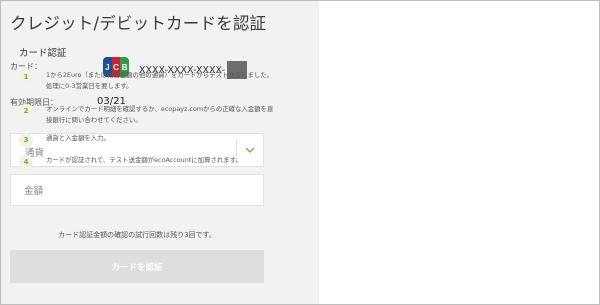 This screenshot has height=305, width=600. What do you see at coordinates (137, 266) in the screenshot?
I see `verify-card-button: カードを認証` at bounding box center [137, 266].